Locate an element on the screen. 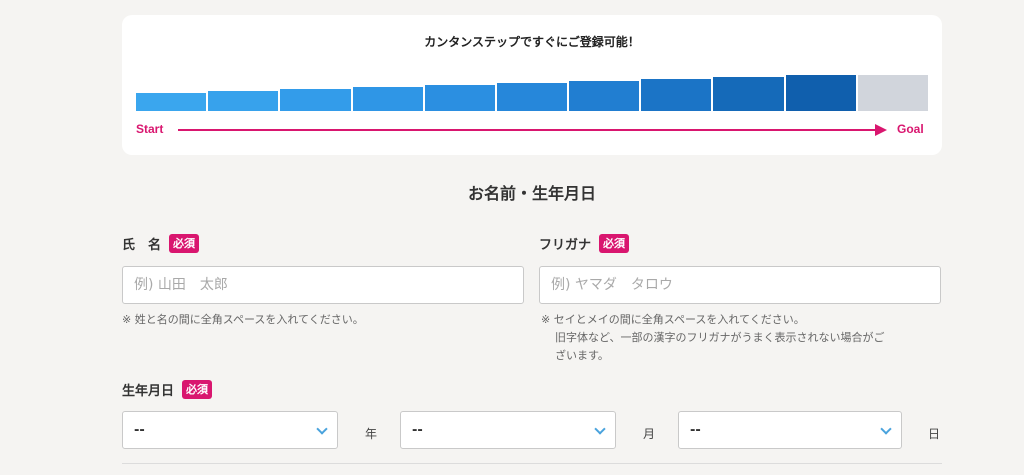  birthdate-field-label: 生年月日 必須 is located at coordinates (167, 389).